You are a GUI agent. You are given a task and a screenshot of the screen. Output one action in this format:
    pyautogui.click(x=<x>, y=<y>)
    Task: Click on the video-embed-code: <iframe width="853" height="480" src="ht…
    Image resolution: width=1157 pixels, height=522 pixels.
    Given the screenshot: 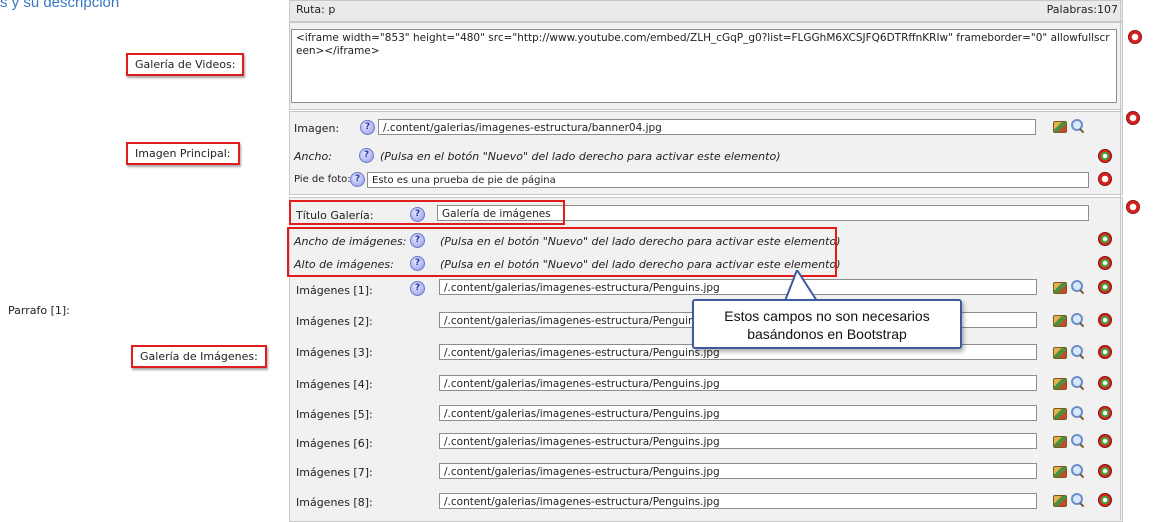 What is the action you would take?
    pyautogui.click(x=703, y=44)
    